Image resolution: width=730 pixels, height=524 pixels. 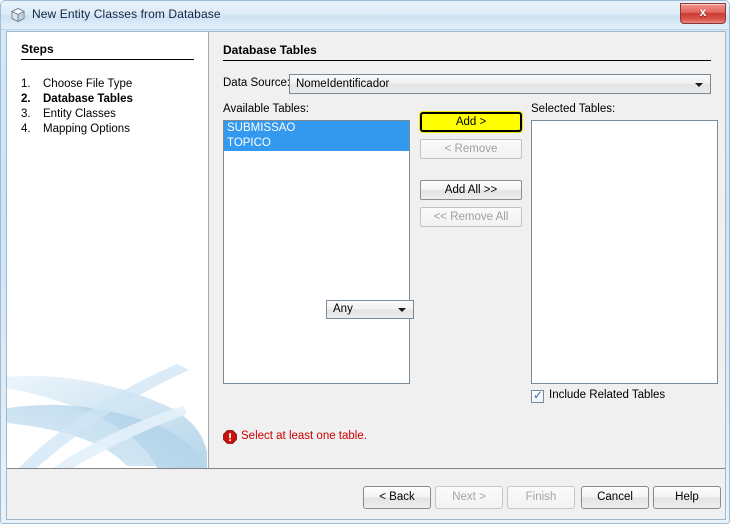 What do you see at coordinates (573, 109) in the screenshot?
I see `selected-tables-label: Selected Tables:` at bounding box center [573, 109].